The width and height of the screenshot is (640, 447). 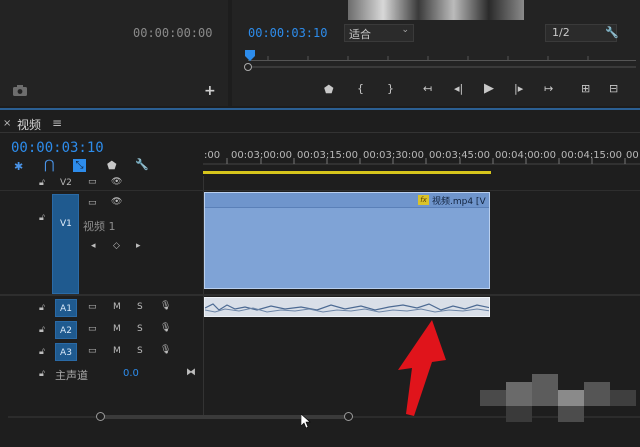 I want to click on timeline-timecode: 00:00:03:10, so click(x=57, y=148).